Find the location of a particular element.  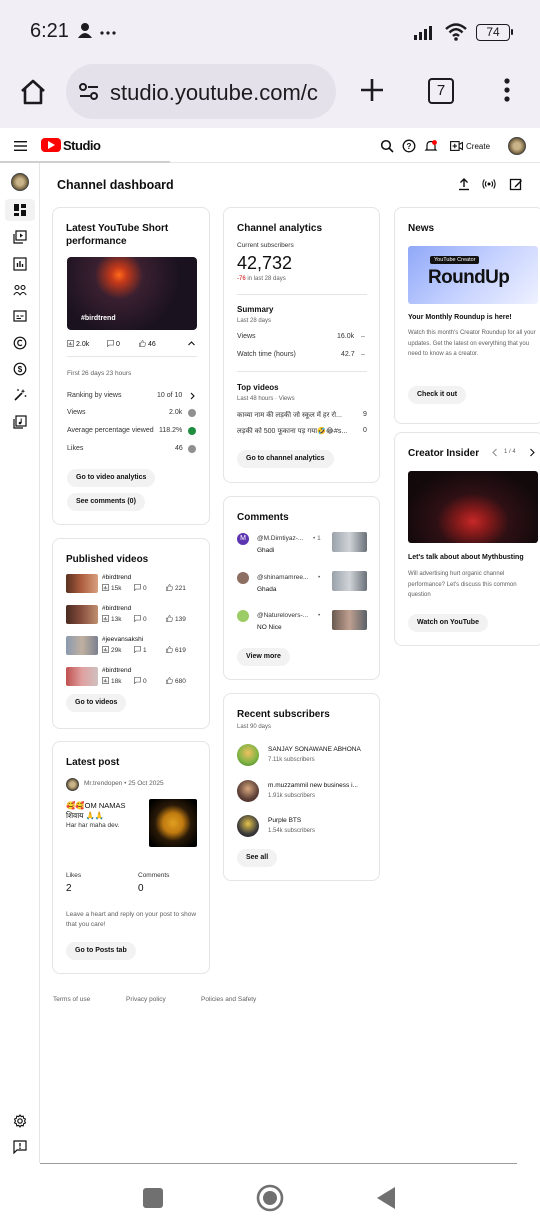

go-to-channel-analytics-button: Go to channel analytics is located at coordinates (285, 459).